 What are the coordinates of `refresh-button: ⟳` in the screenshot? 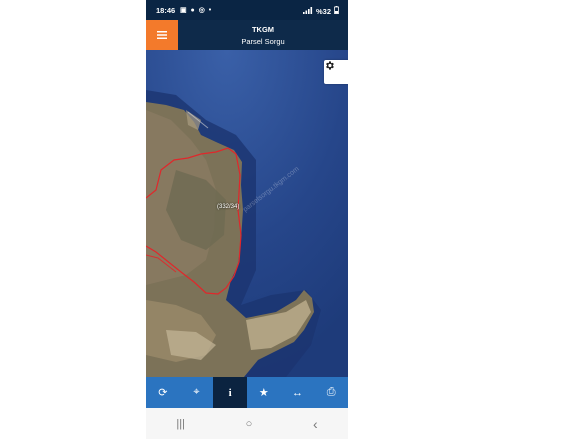 It's located at (163, 392).